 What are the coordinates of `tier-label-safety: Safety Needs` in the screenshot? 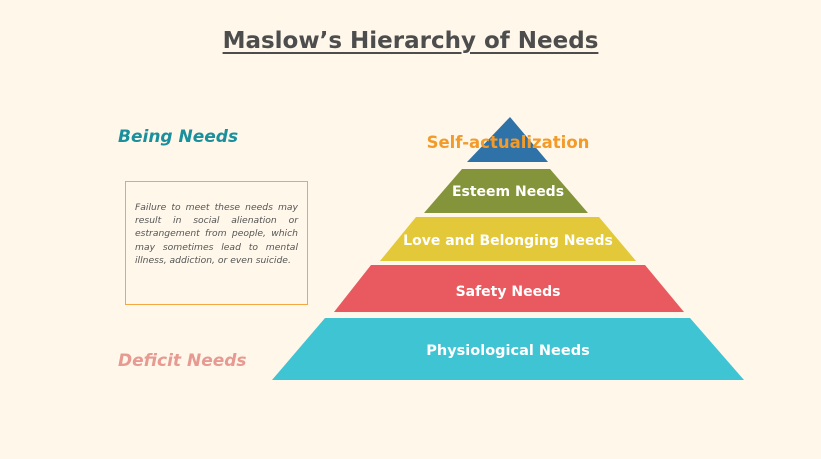 It's located at (508, 292).